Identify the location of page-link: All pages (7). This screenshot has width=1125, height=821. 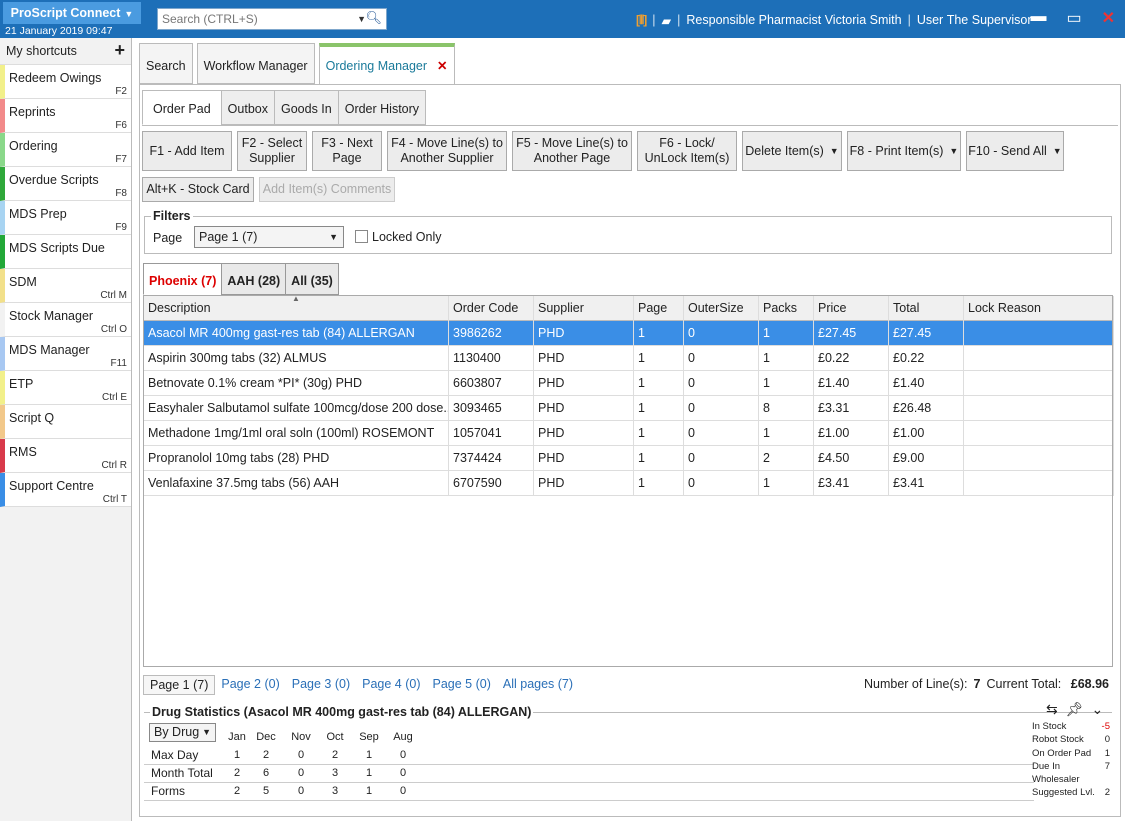
(538, 685).